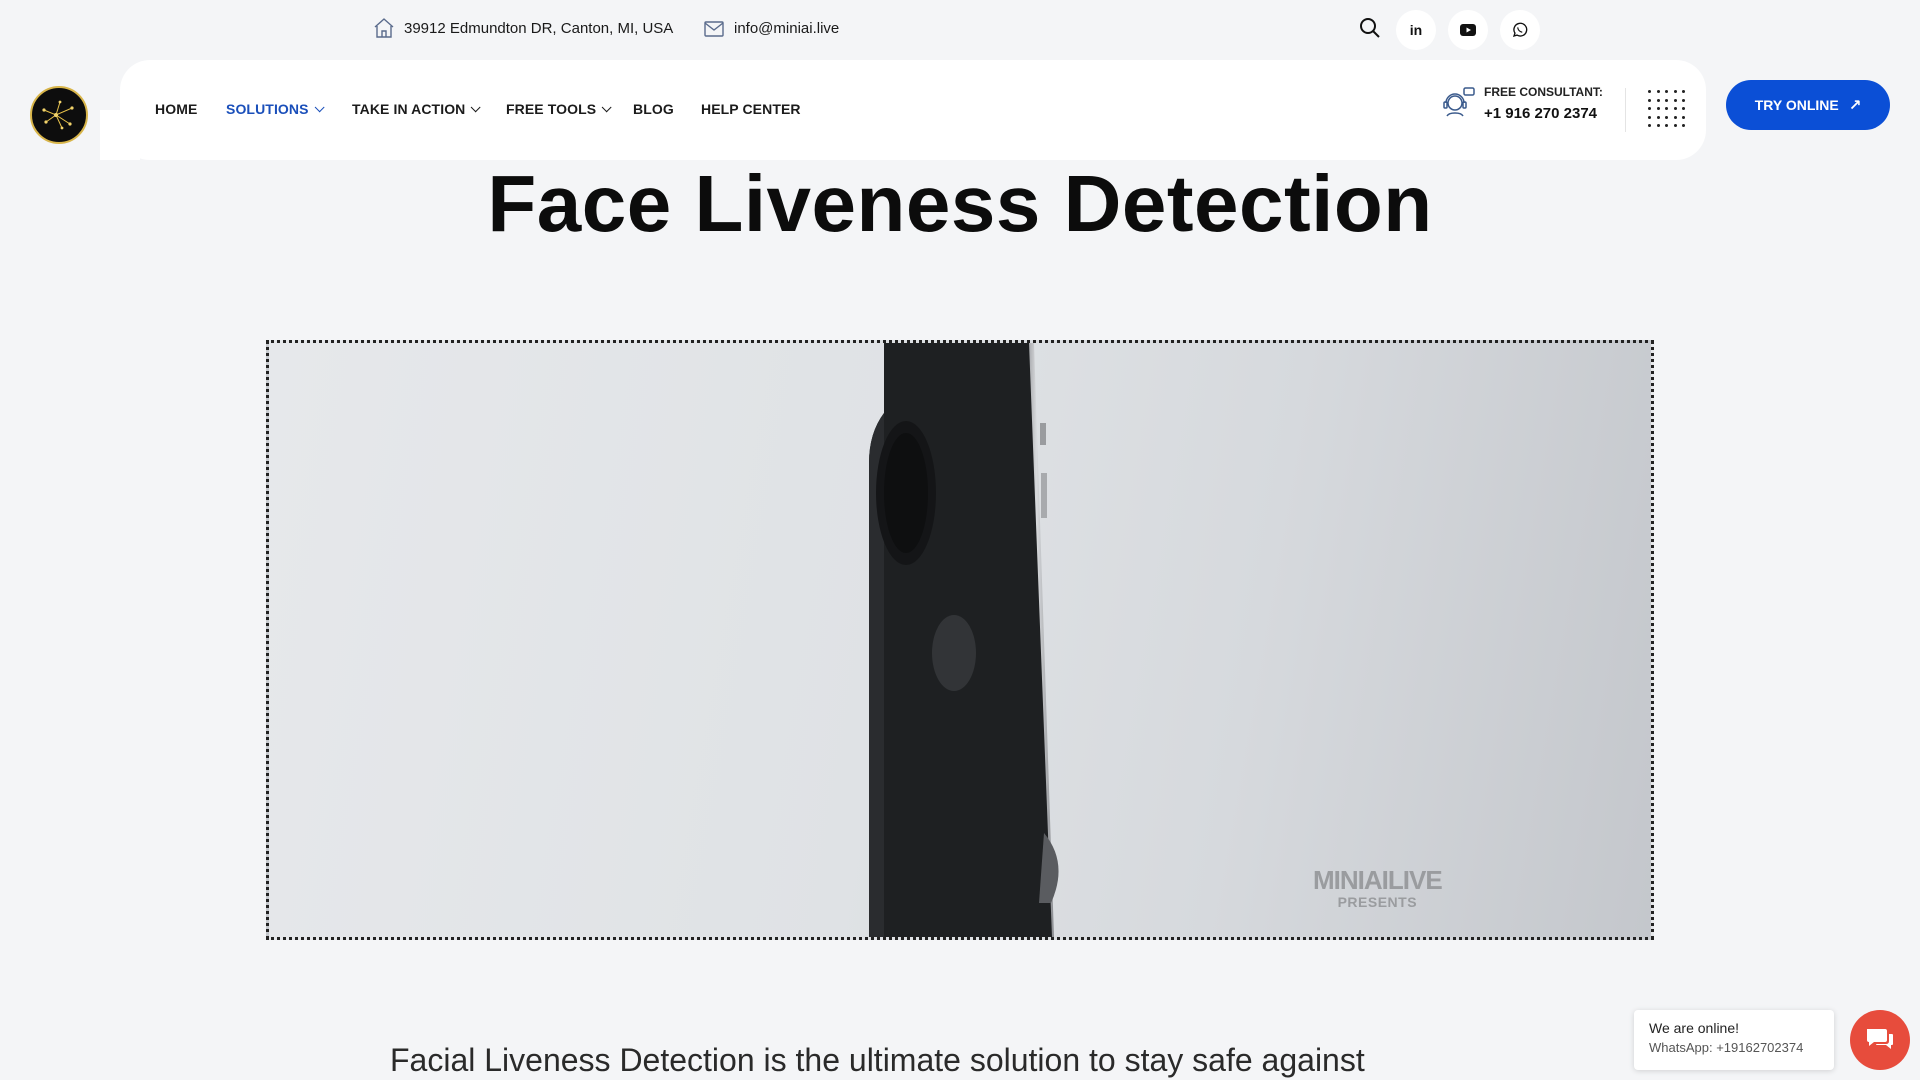 The image size is (1920, 1080). I want to click on search-button, so click(1370, 30).